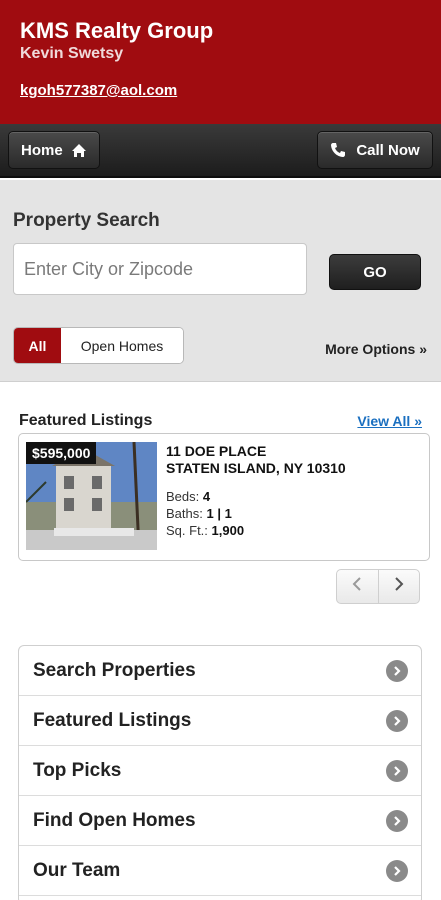 The image size is (441, 900). I want to click on beds-value: 4, so click(206, 496).